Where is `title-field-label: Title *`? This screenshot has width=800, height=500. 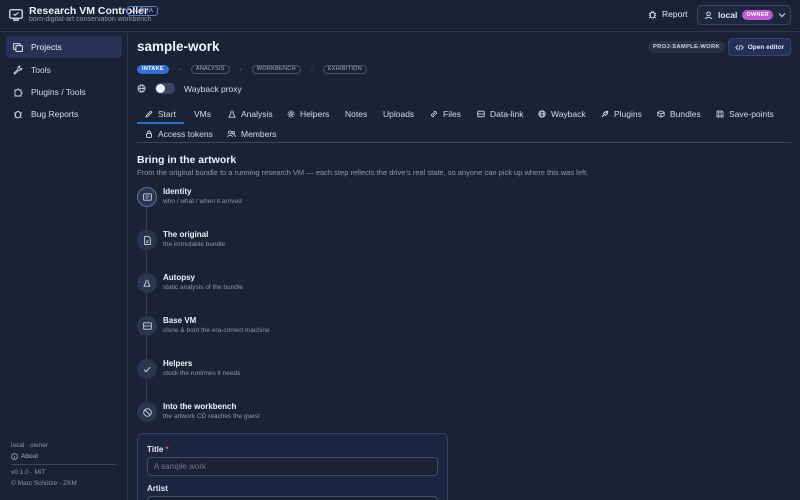 title-field-label: Title * is located at coordinates (158, 449).